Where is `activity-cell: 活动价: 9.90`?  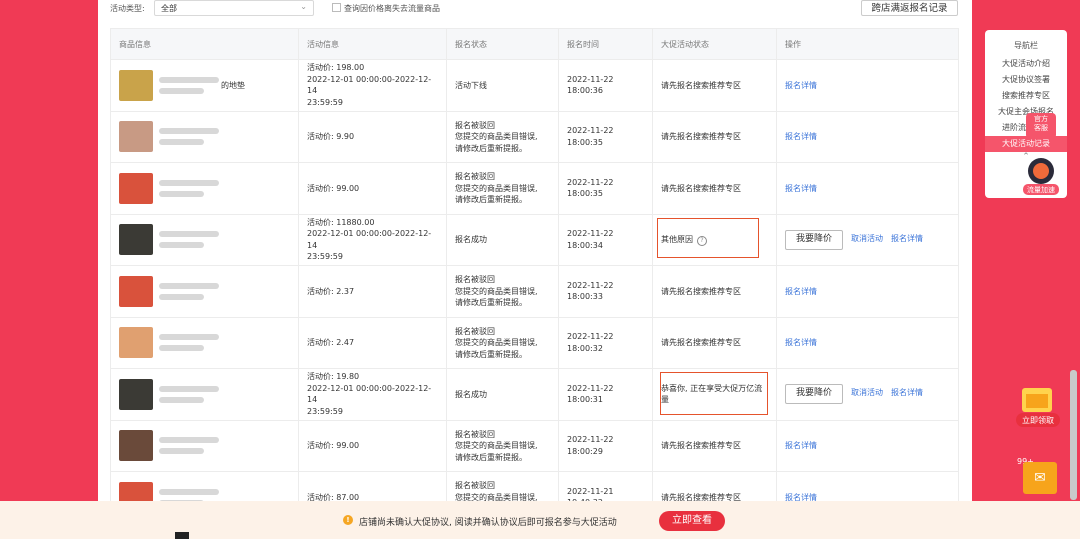
activity-cell: 活动价: 9.90 is located at coordinates (372, 136).